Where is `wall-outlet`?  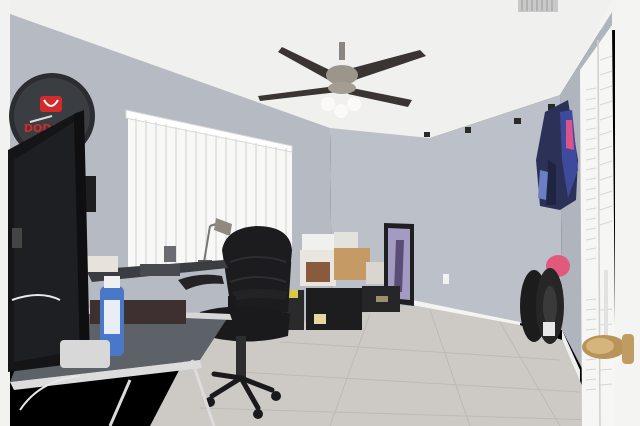 wall-outlet is located at coordinates (446, 279).